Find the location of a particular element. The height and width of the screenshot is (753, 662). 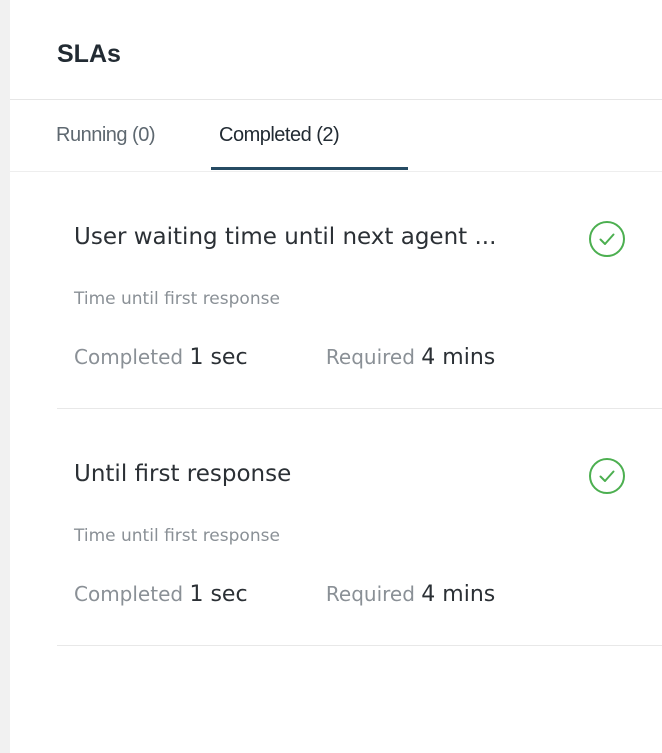

tab-running: Running (0) is located at coordinates (106, 135).